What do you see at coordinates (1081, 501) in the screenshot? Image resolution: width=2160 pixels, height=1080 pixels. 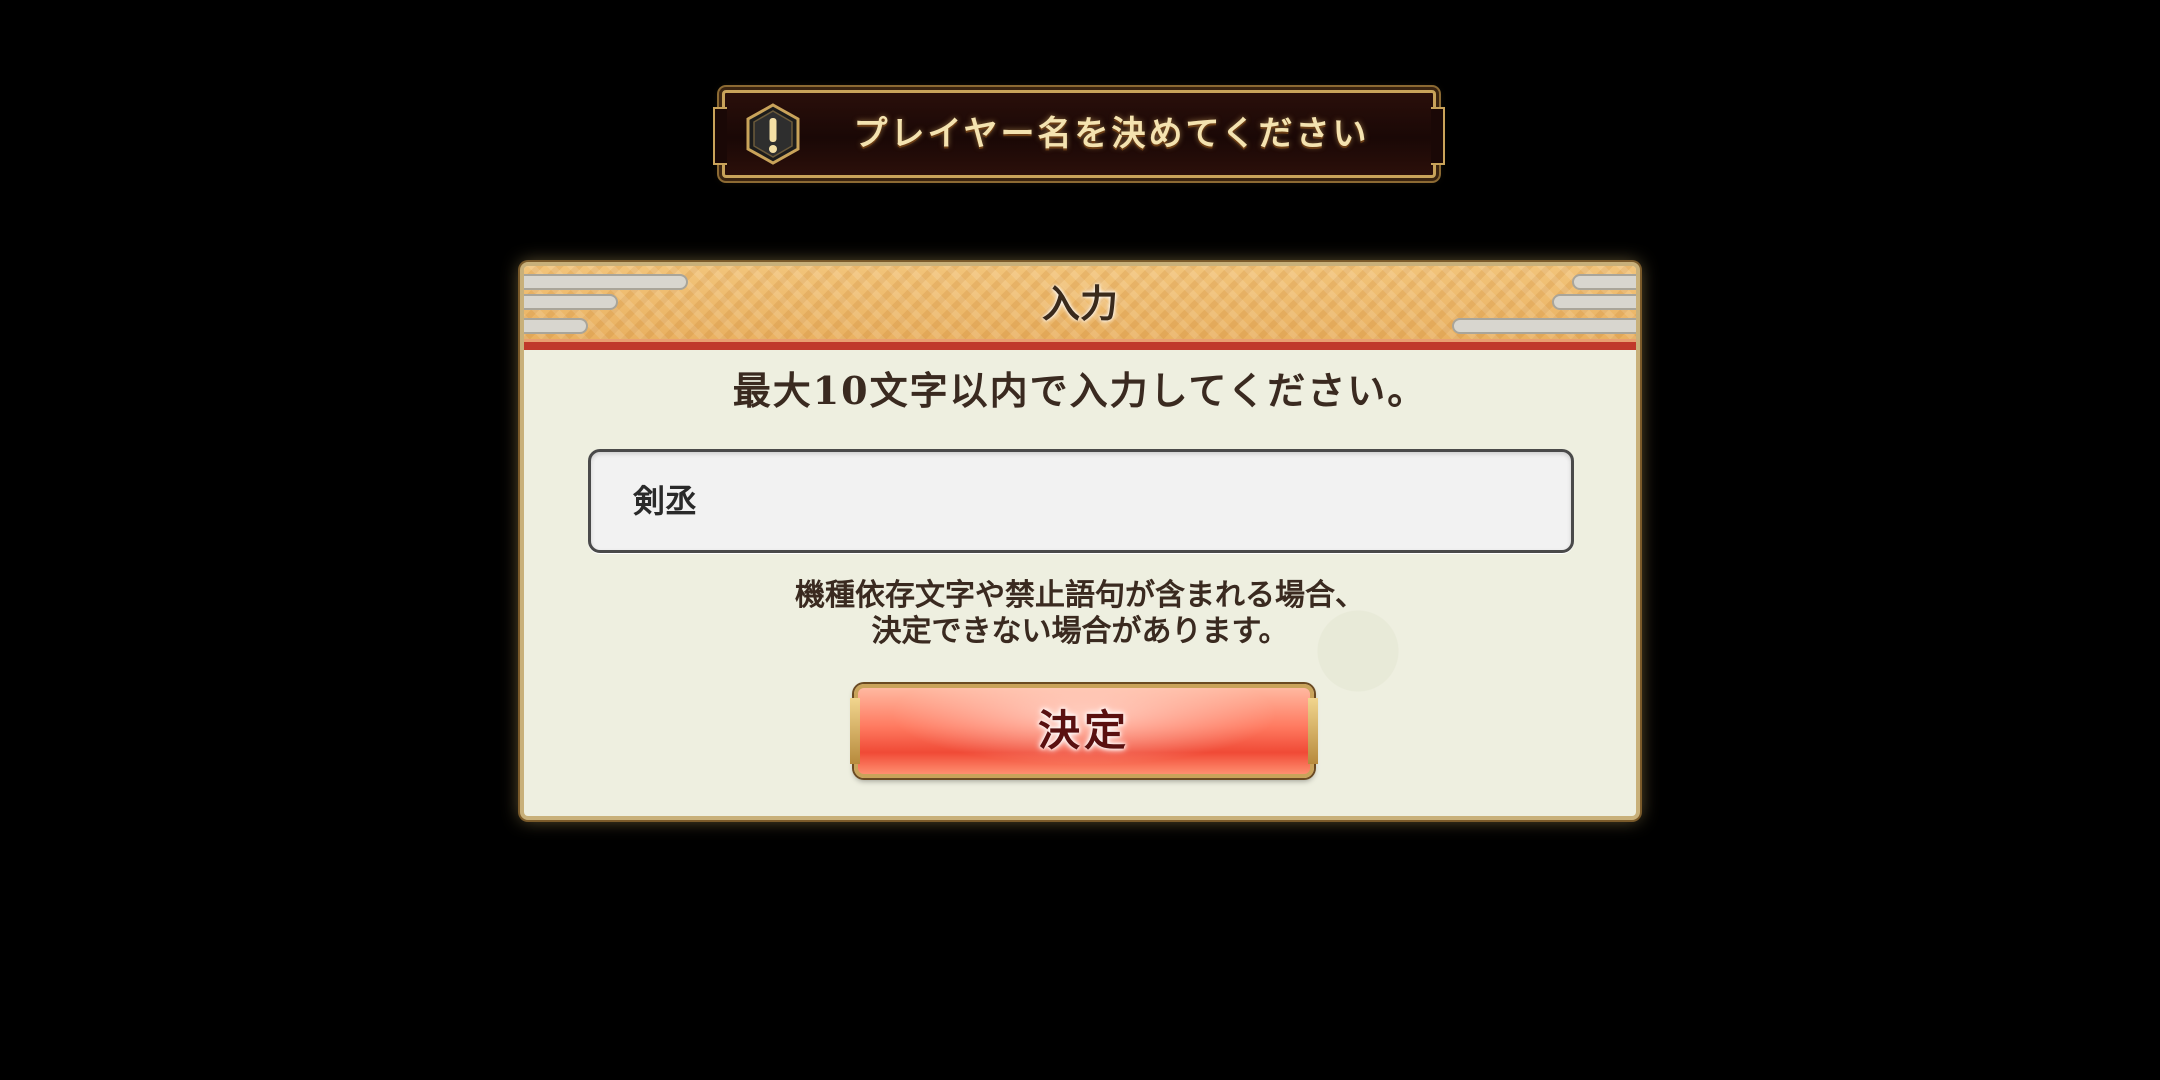 I see `player-name-input: 剣丞` at bounding box center [1081, 501].